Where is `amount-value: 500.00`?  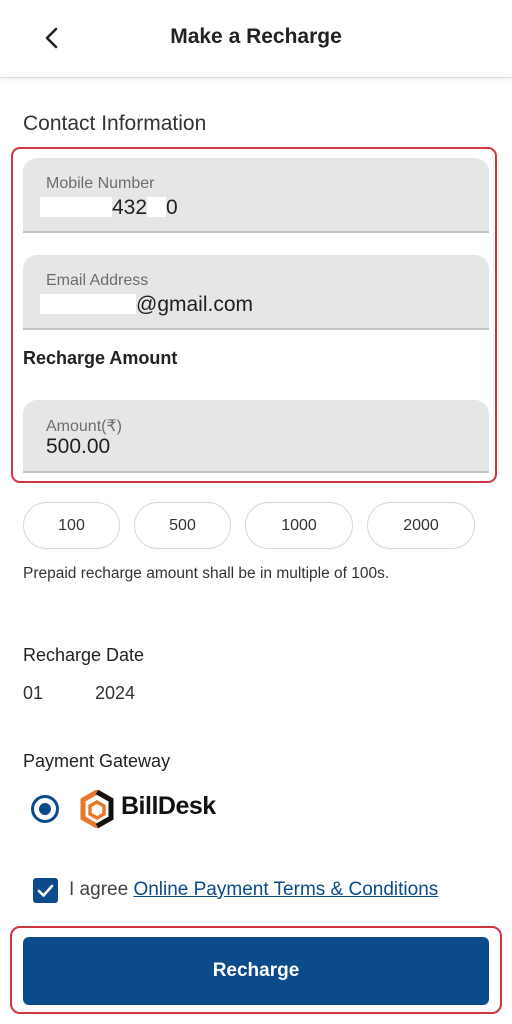 amount-value: 500.00 is located at coordinates (78, 446).